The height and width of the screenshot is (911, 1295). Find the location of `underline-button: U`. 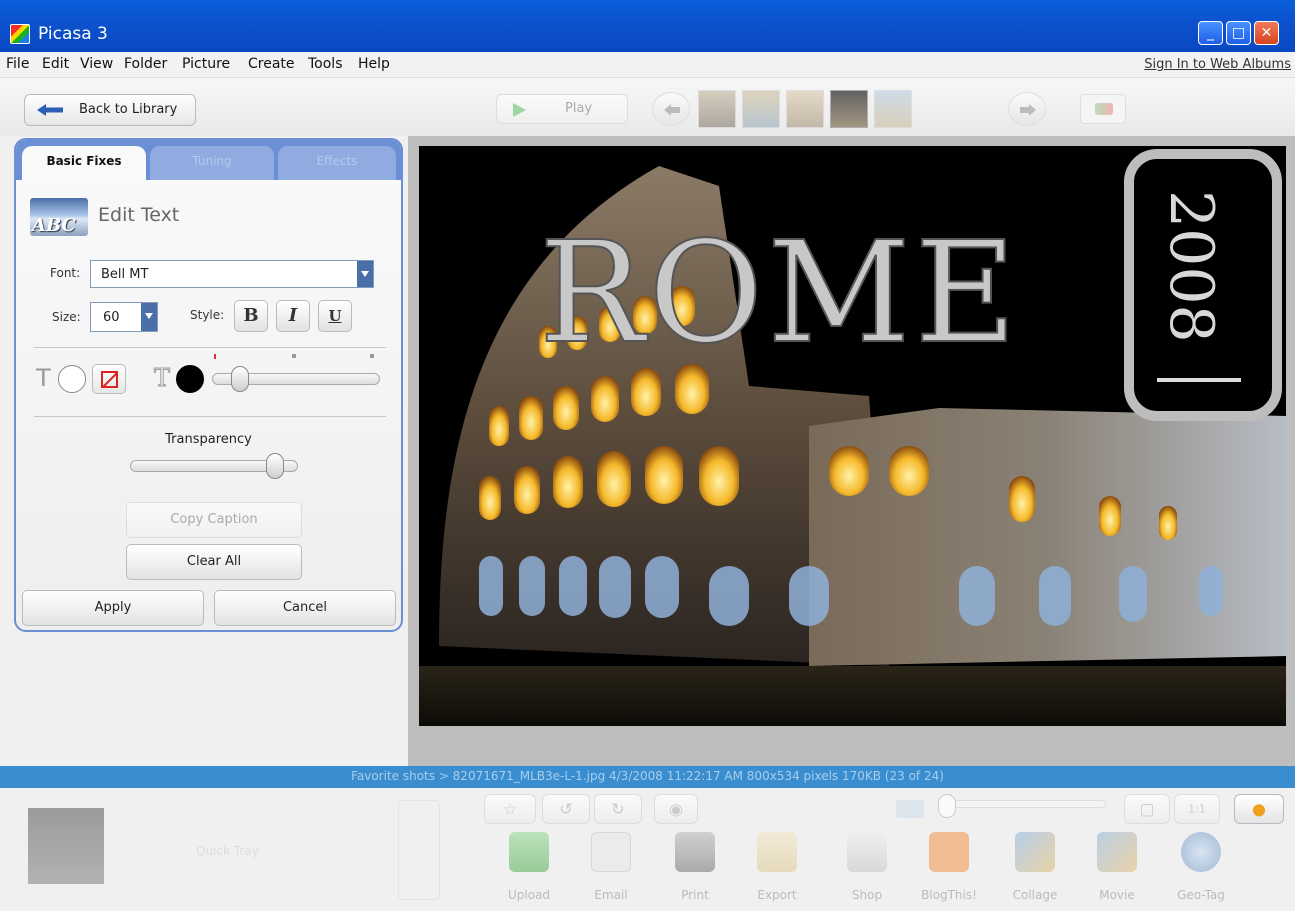

underline-button: U is located at coordinates (335, 316).